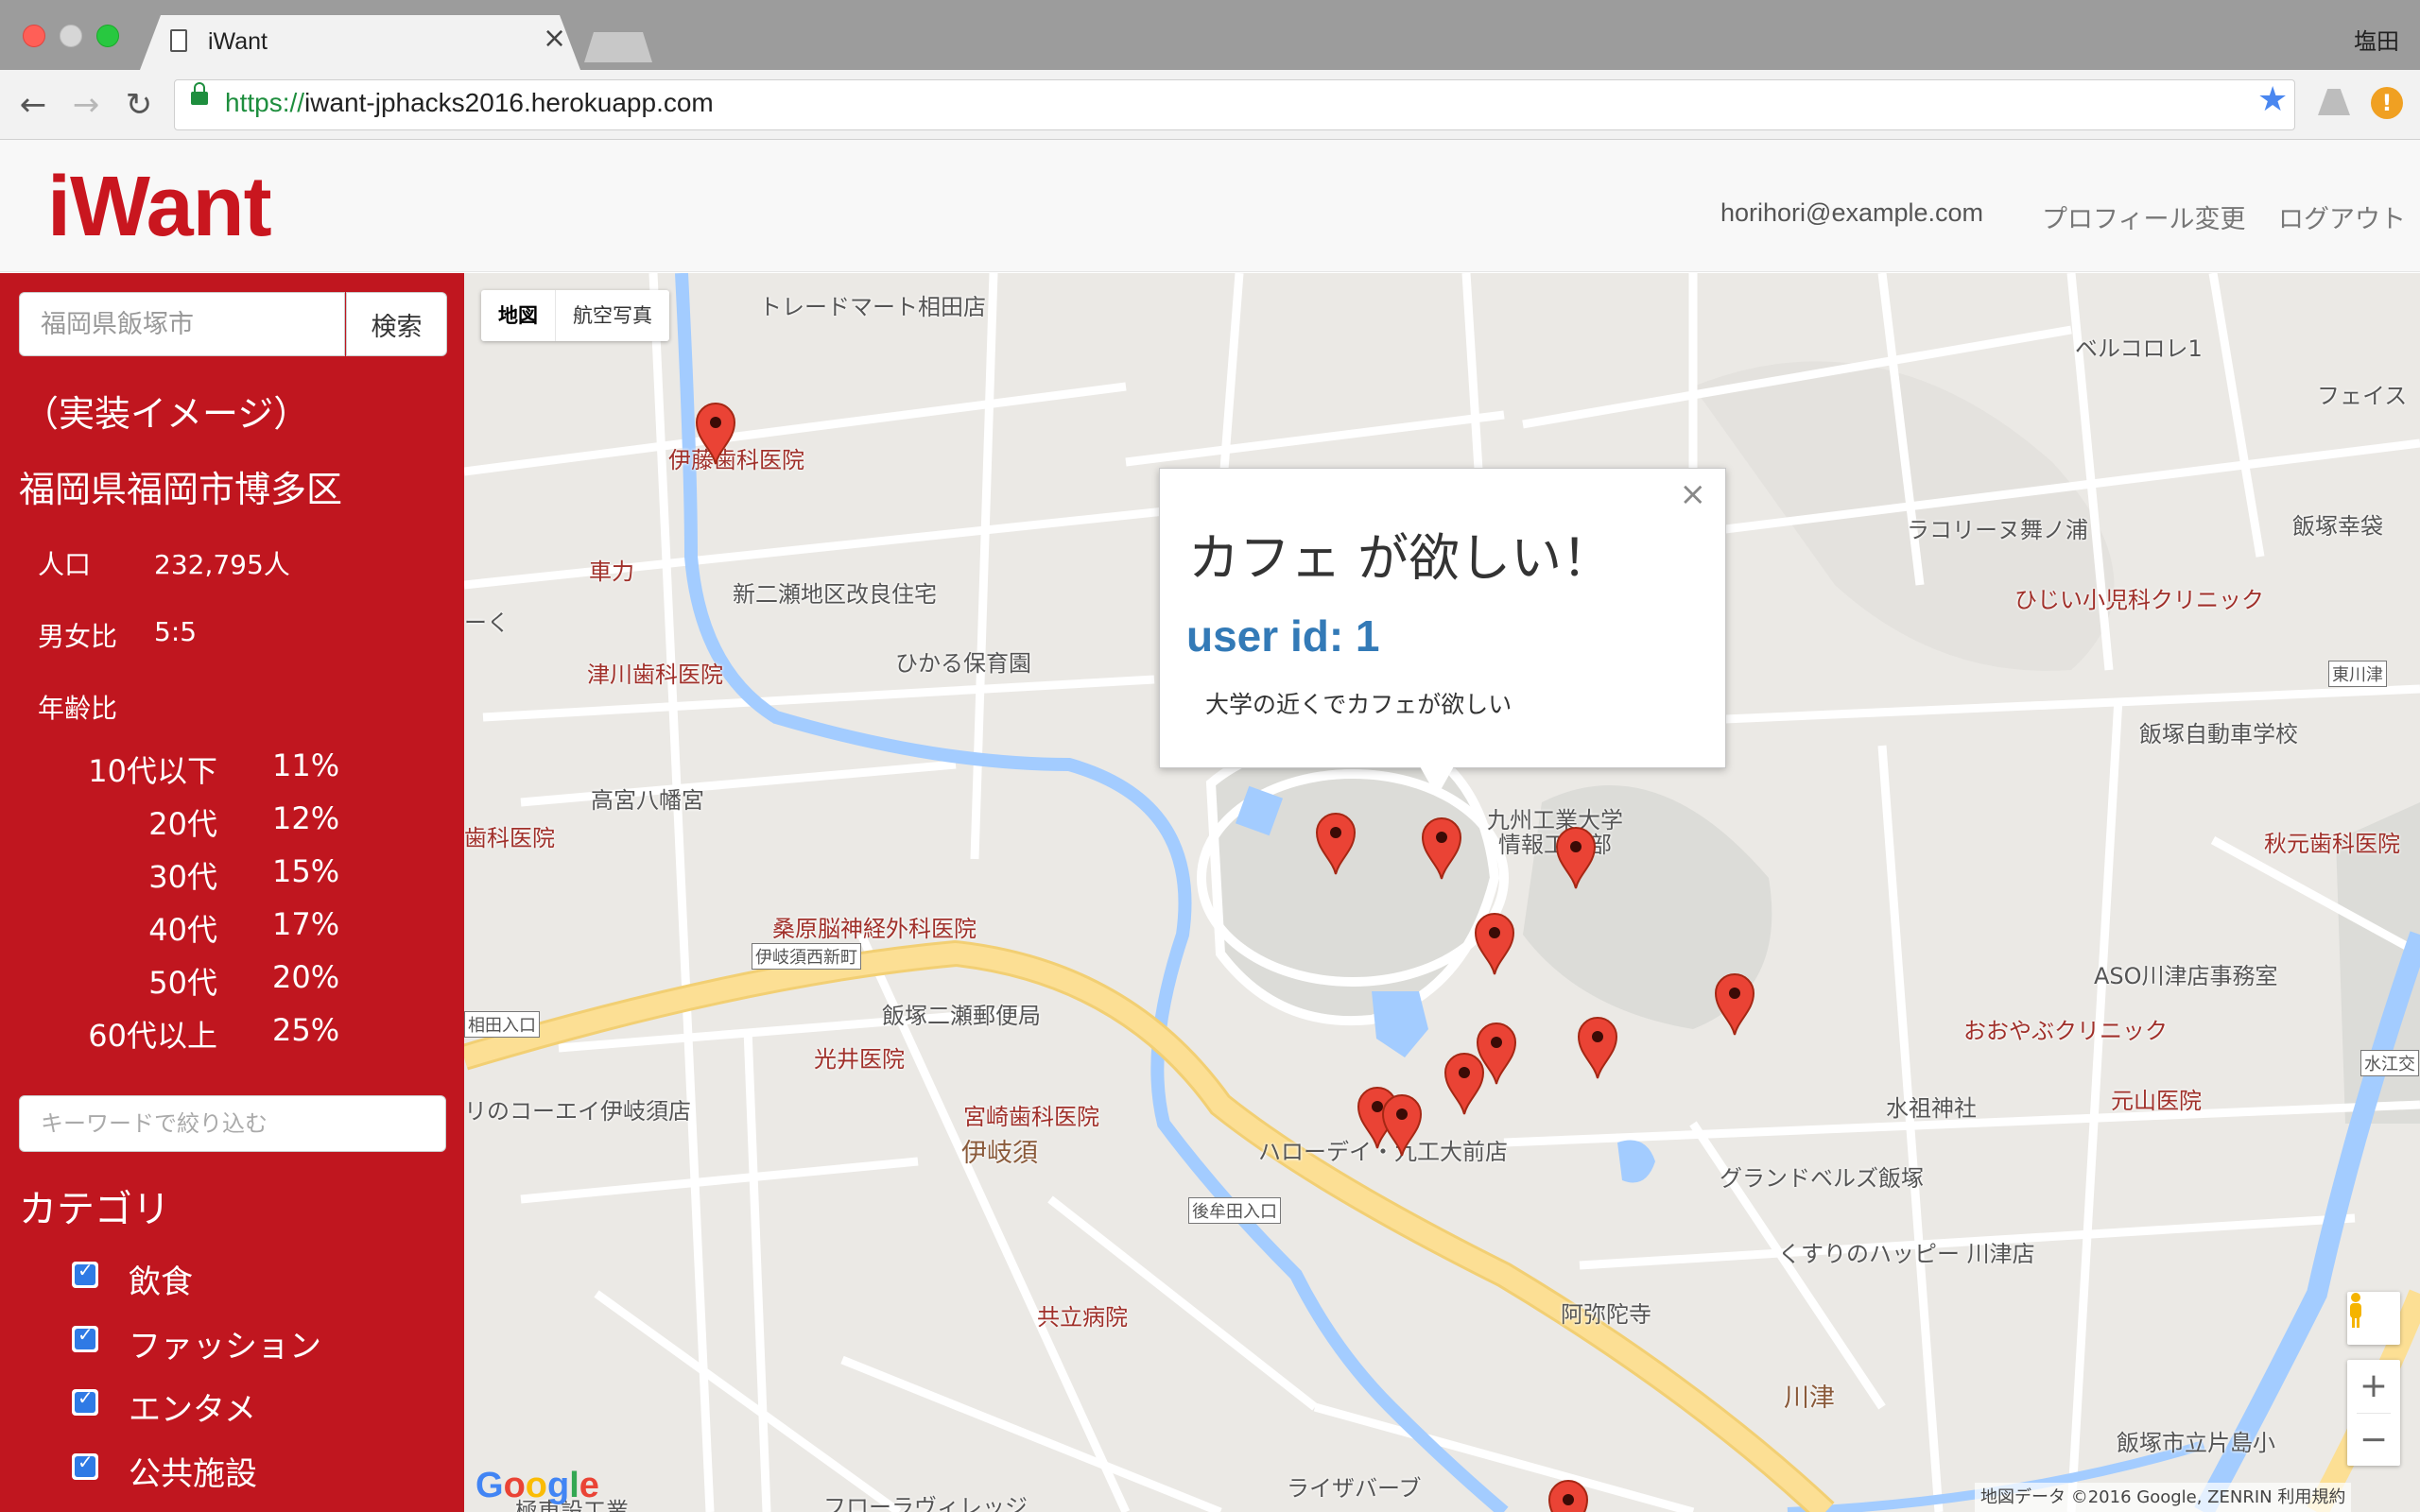 Image resolution: width=2420 pixels, height=1512 pixels. What do you see at coordinates (2362, 393) in the screenshot?
I see `map-label-poi: フェイス` at bounding box center [2362, 393].